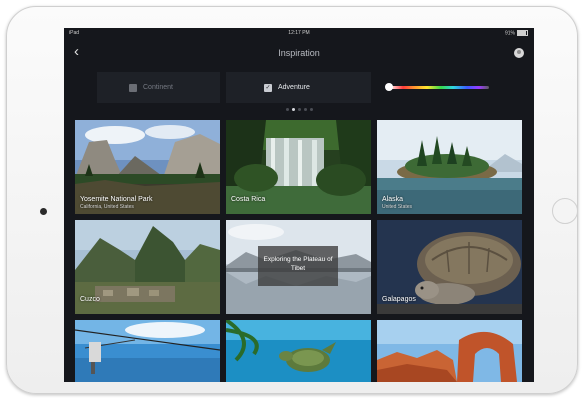 This screenshot has height=398, width=583. I want to click on tile-title: Exploring the Plateau of Tibet, so click(298, 264).